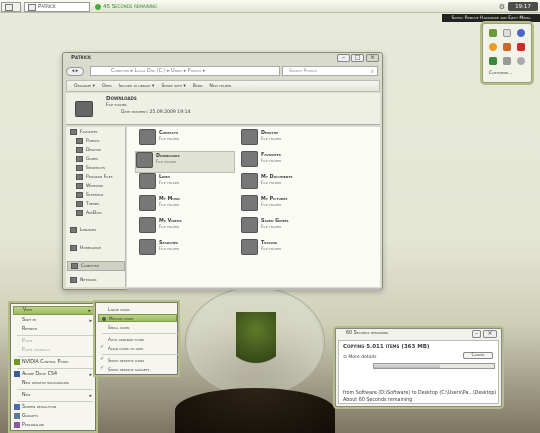 Image resolution: width=540 pixels, height=433 pixels. Describe the element at coordinates (17, 407) in the screenshot. I see `monitor-icon` at that location.